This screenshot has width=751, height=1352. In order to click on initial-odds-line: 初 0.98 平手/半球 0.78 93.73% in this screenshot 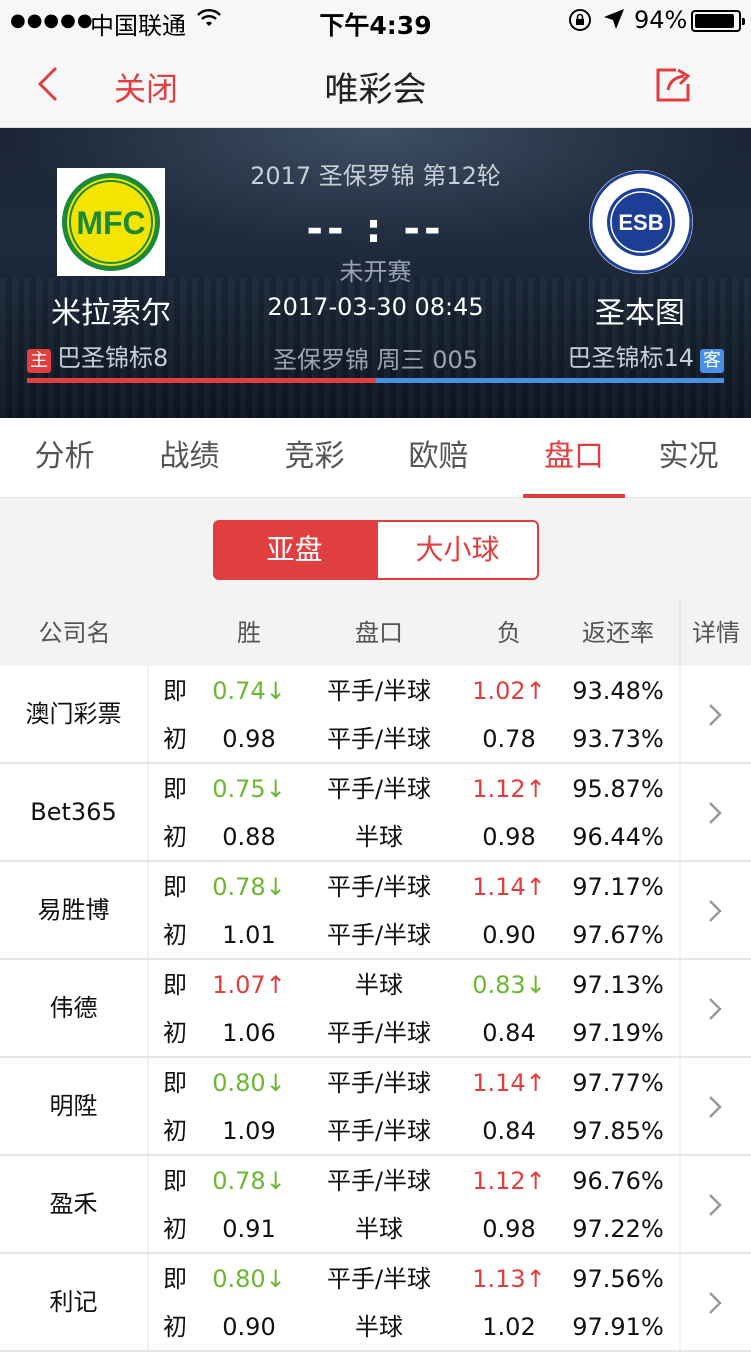, I will do `click(414, 738)`.